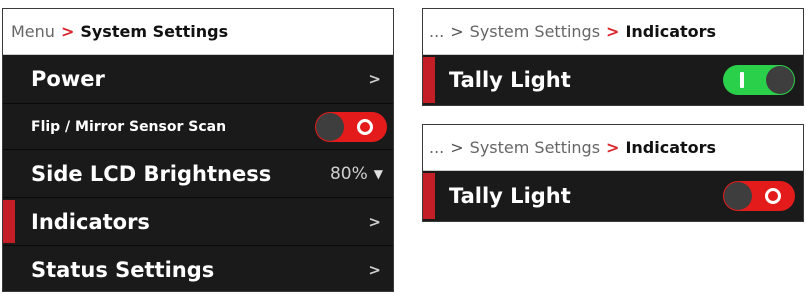 This screenshot has height=294, width=806. I want to click on menu-item-side-lcd-brightness: Side LCD Brightness 80% ▼, so click(198, 173).